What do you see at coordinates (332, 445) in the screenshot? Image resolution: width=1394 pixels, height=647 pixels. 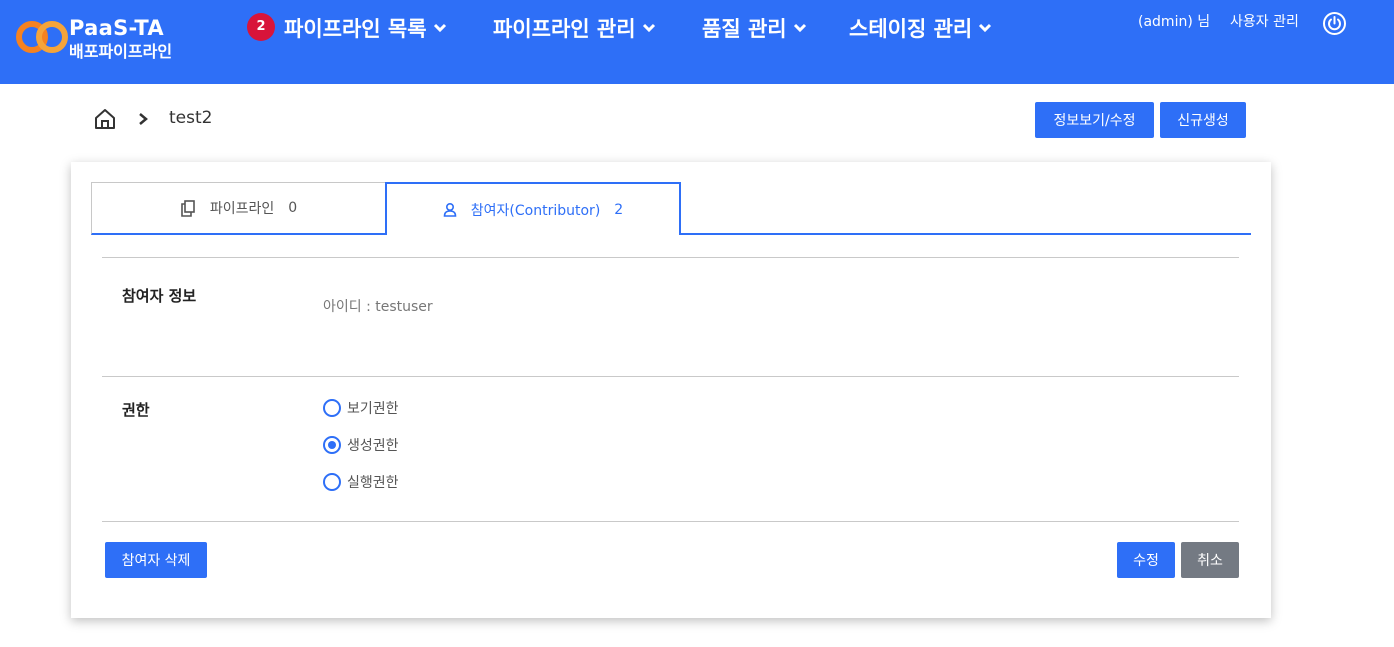 I see `radio-circle-checked` at bounding box center [332, 445].